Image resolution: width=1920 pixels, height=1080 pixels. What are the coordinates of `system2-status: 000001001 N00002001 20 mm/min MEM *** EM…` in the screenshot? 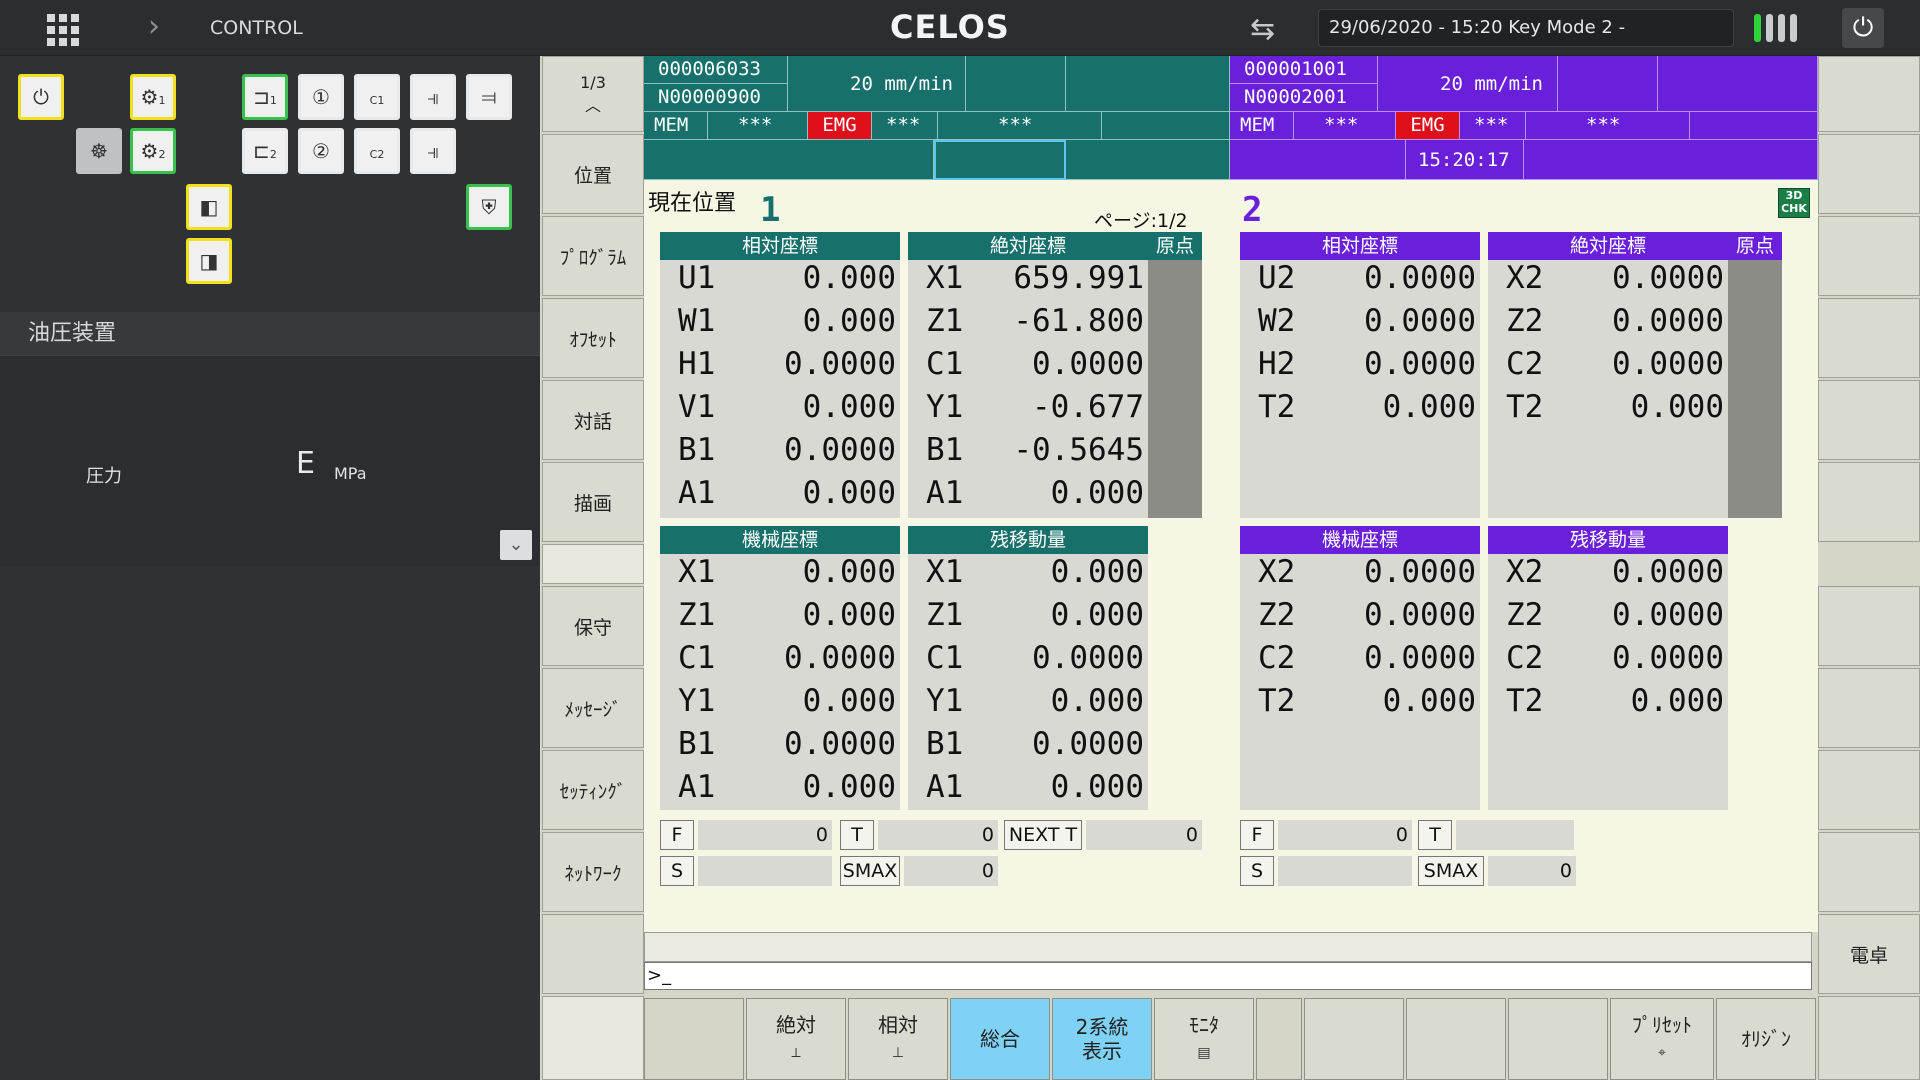 It's located at (1524, 118).